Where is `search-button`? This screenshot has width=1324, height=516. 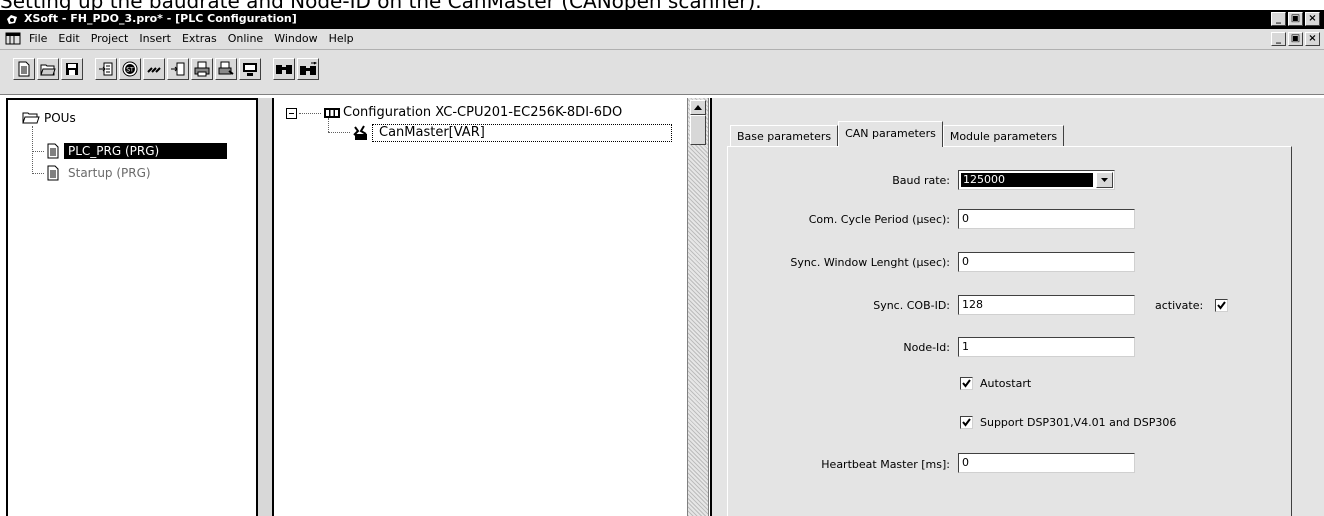 search-button is located at coordinates (284, 69).